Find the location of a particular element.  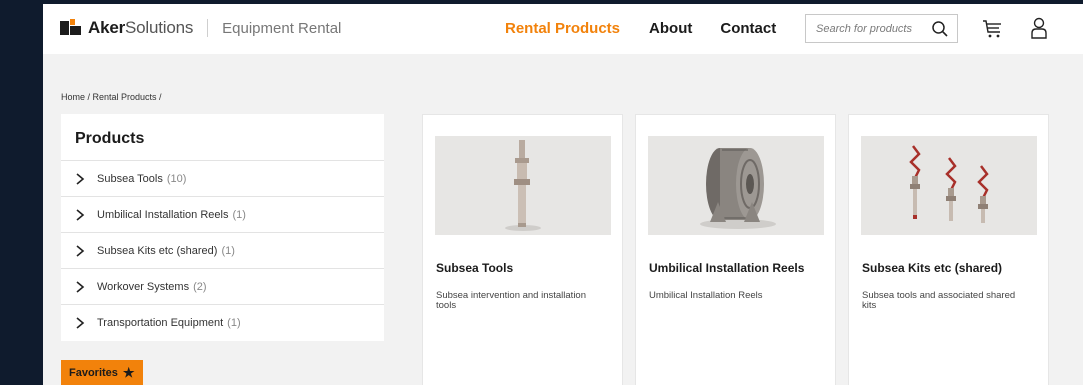

nav-rental-products: Rental Products is located at coordinates (562, 28).